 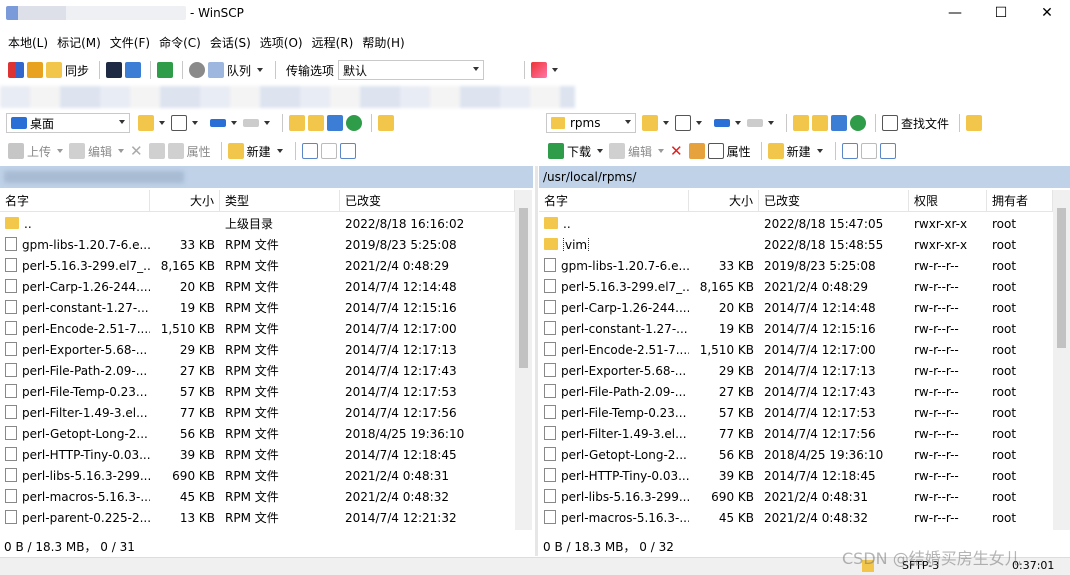 What do you see at coordinates (259, 151) in the screenshot?
I see `new-button: 新建` at bounding box center [259, 151].